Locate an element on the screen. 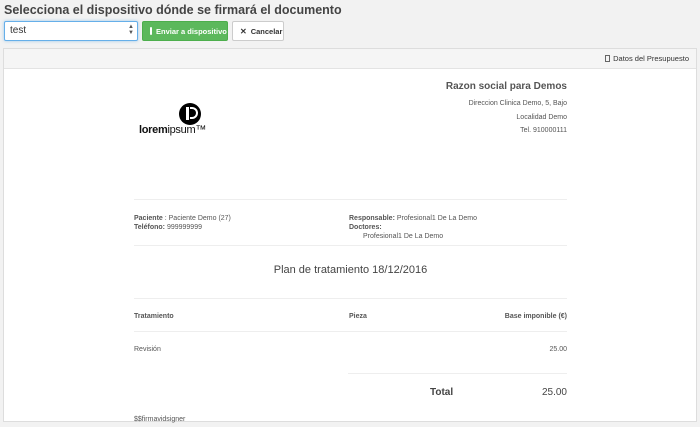 The width and height of the screenshot is (700, 427). device-select: test ▲ ▼ is located at coordinates (71, 31).